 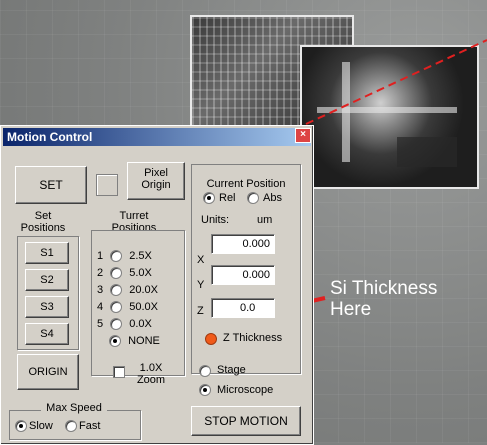 What do you see at coordinates (157, 137) in the screenshot?
I see `window-titlebar: Motion Control` at bounding box center [157, 137].